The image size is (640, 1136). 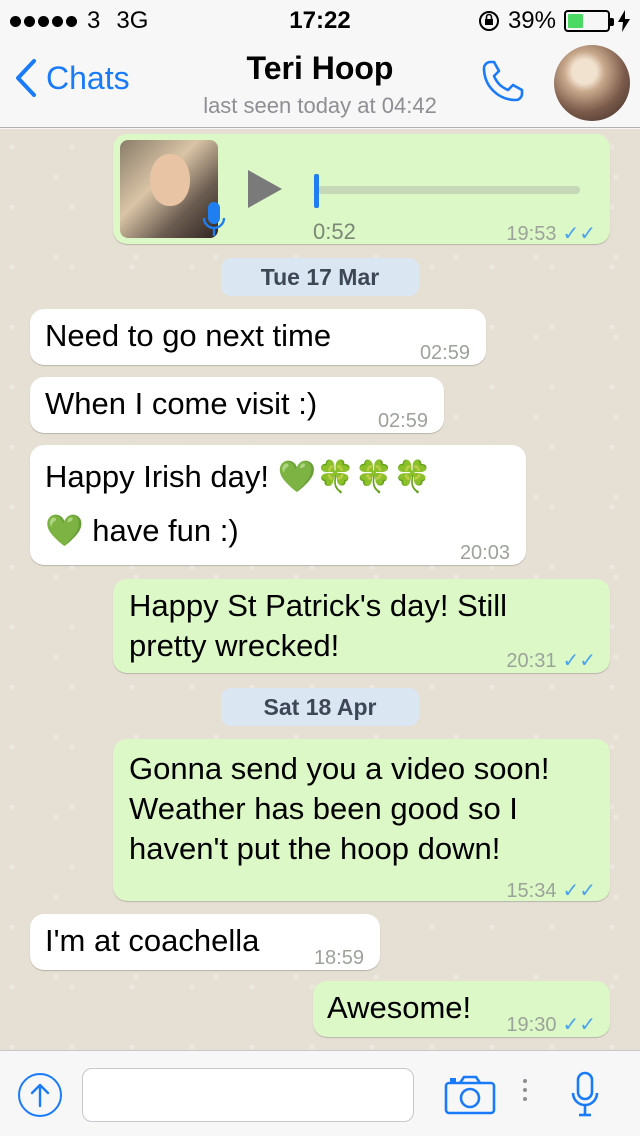 What do you see at coordinates (551, 234) in the screenshot?
I see `message-time: 19:53 ✓✓` at bounding box center [551, 234].